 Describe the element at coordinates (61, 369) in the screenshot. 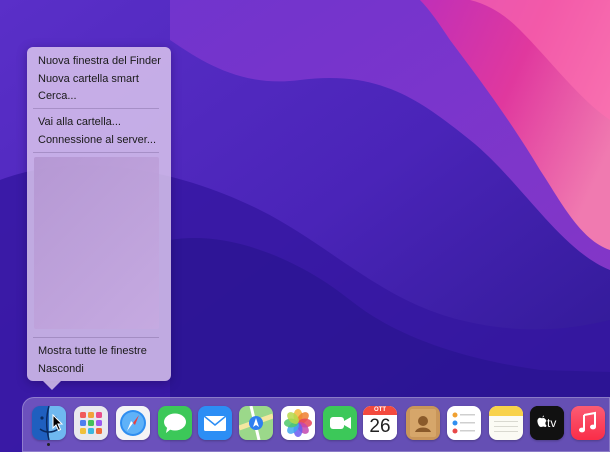

I see `menu-item-hide: Nascondi` at that location.